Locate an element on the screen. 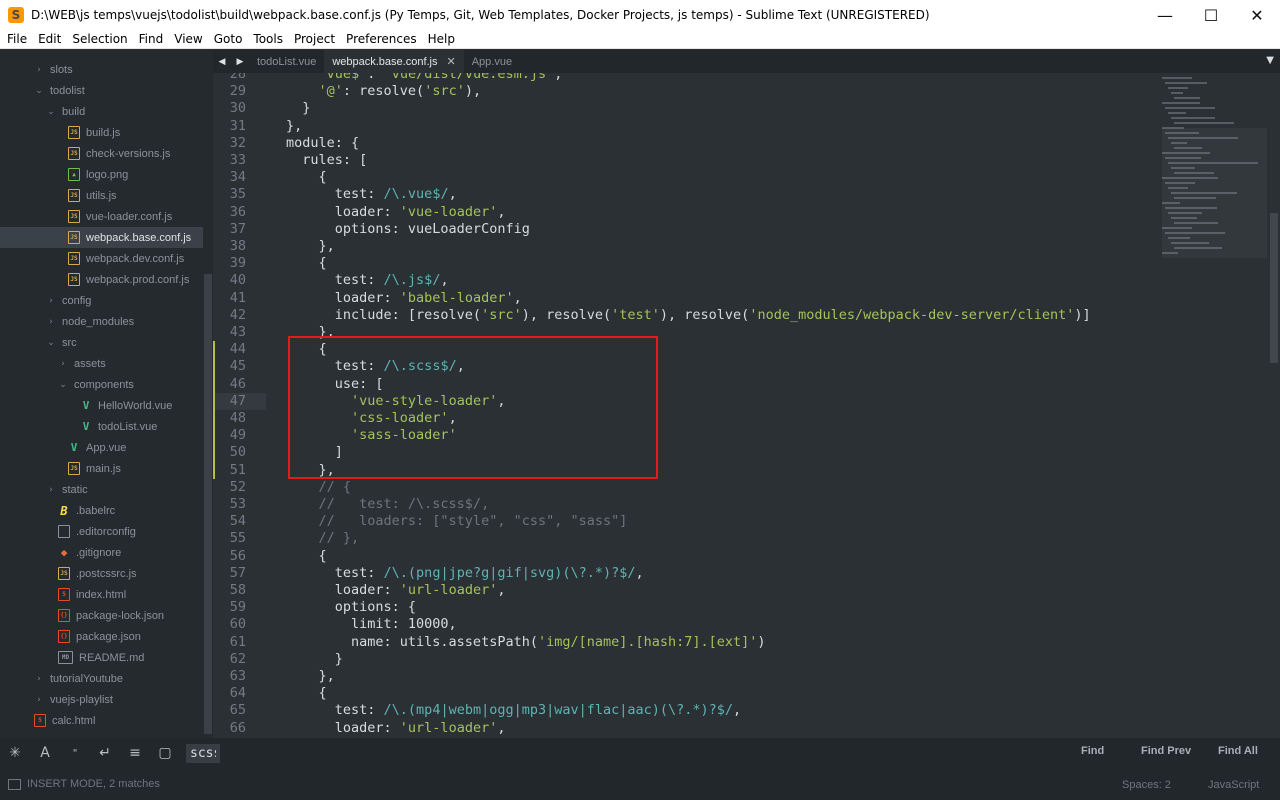  sidebar-item: › vuejs-playlist is located at coordinates (101, 699).